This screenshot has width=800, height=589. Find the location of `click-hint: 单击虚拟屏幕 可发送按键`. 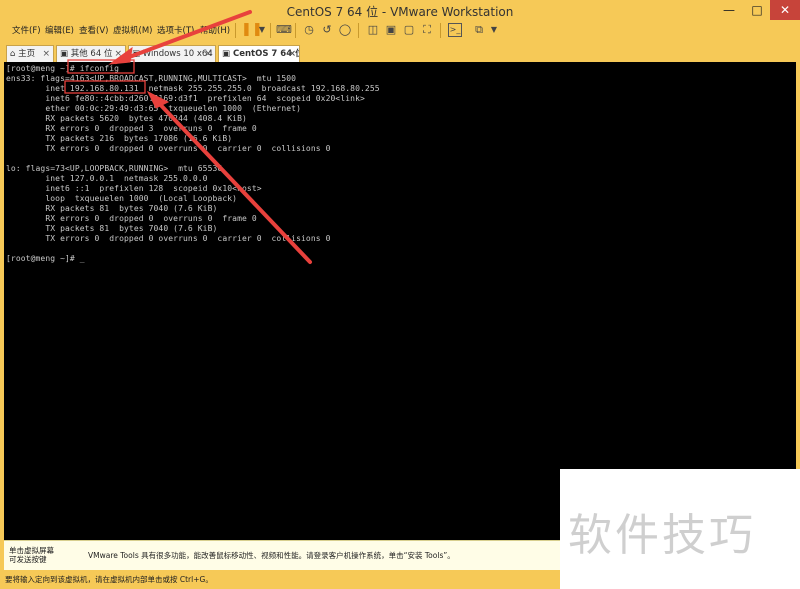

click-hint: 单击虚拟屏幕 可发送按键 is located at coordinates (39, 555).